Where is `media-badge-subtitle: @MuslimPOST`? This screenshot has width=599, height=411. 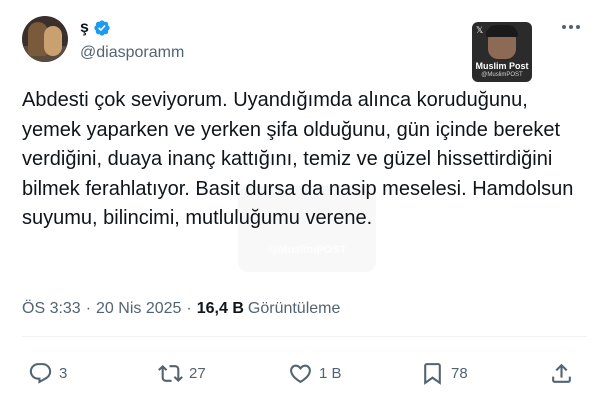
media-badge-subtitle: @MuslimPOST is located at coordinates (502, 75).